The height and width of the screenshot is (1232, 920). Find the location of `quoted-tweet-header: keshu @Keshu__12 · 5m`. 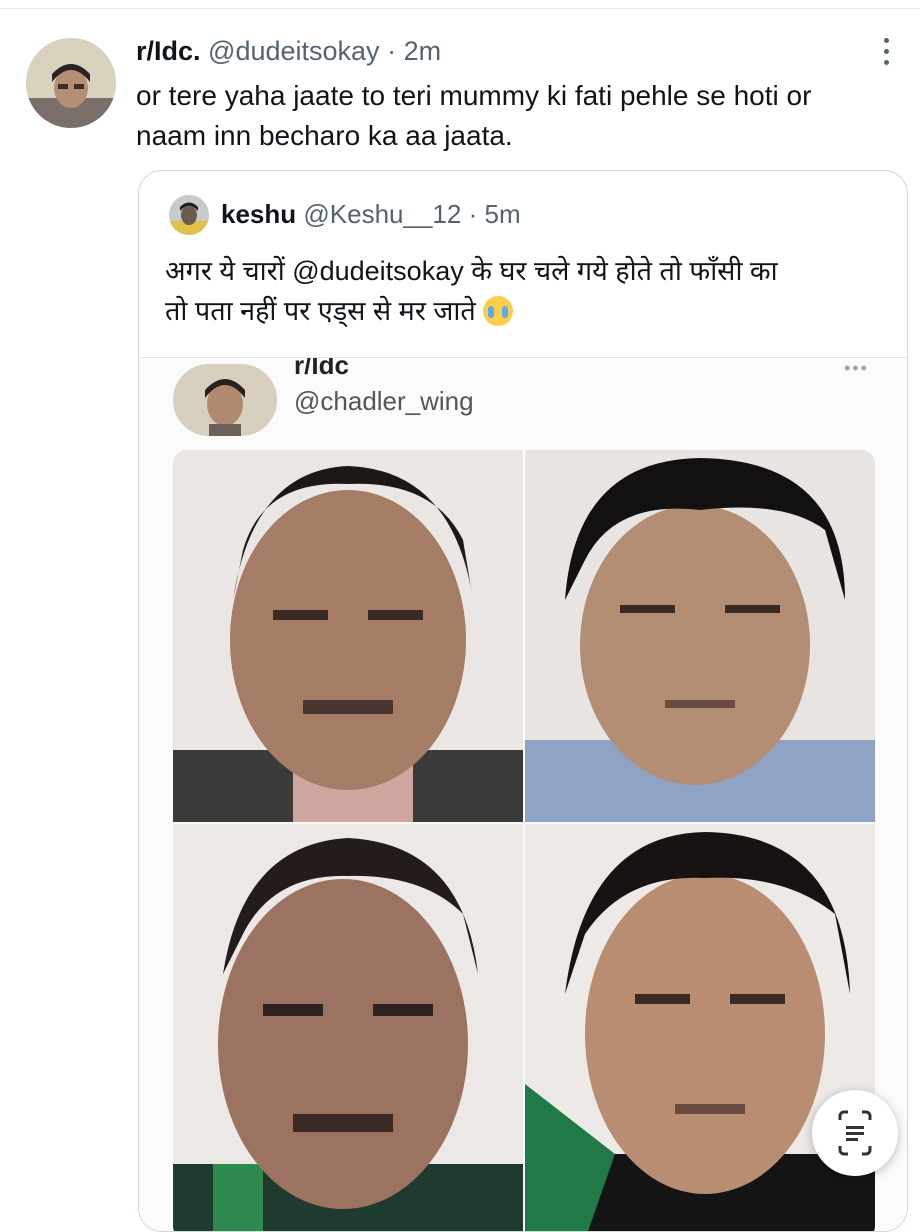

quoted-tweet-header: keshu @Keshu__12 · 5m is located at coordinates (371, 214).